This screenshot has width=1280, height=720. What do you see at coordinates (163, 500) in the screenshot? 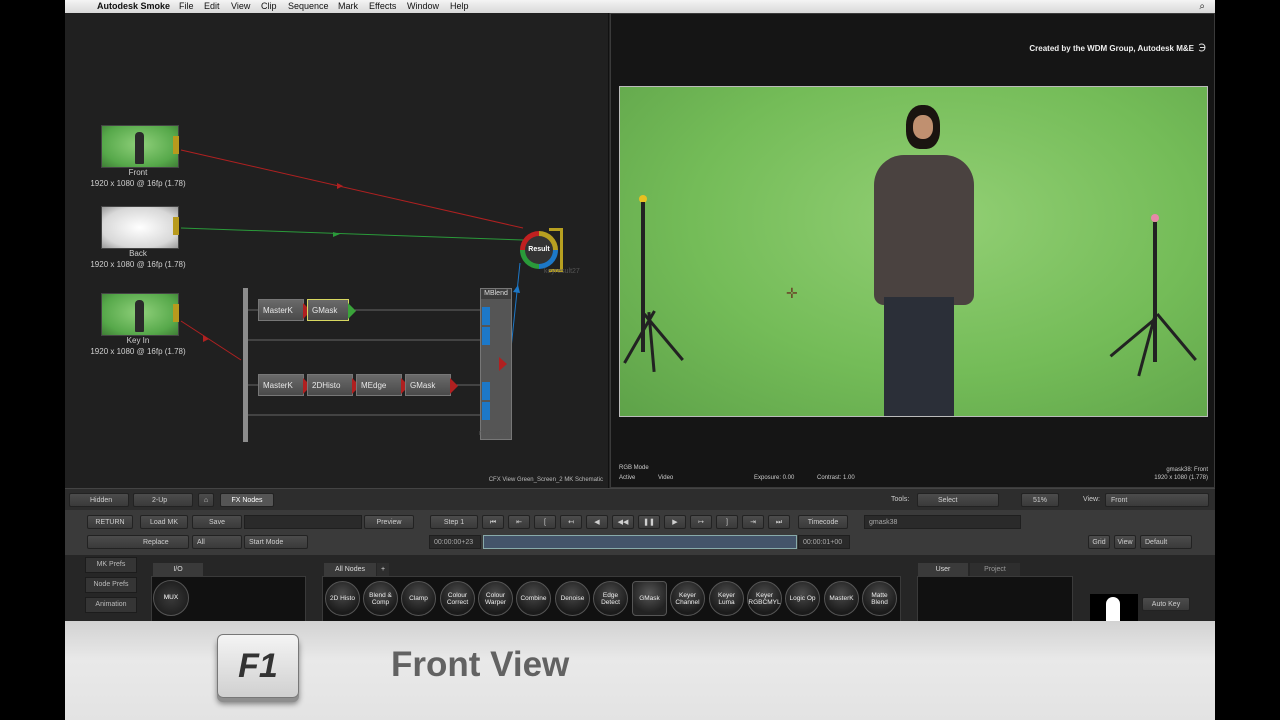
I see `layout-dropdown: 2-Up` at bounding box center [163, 500].